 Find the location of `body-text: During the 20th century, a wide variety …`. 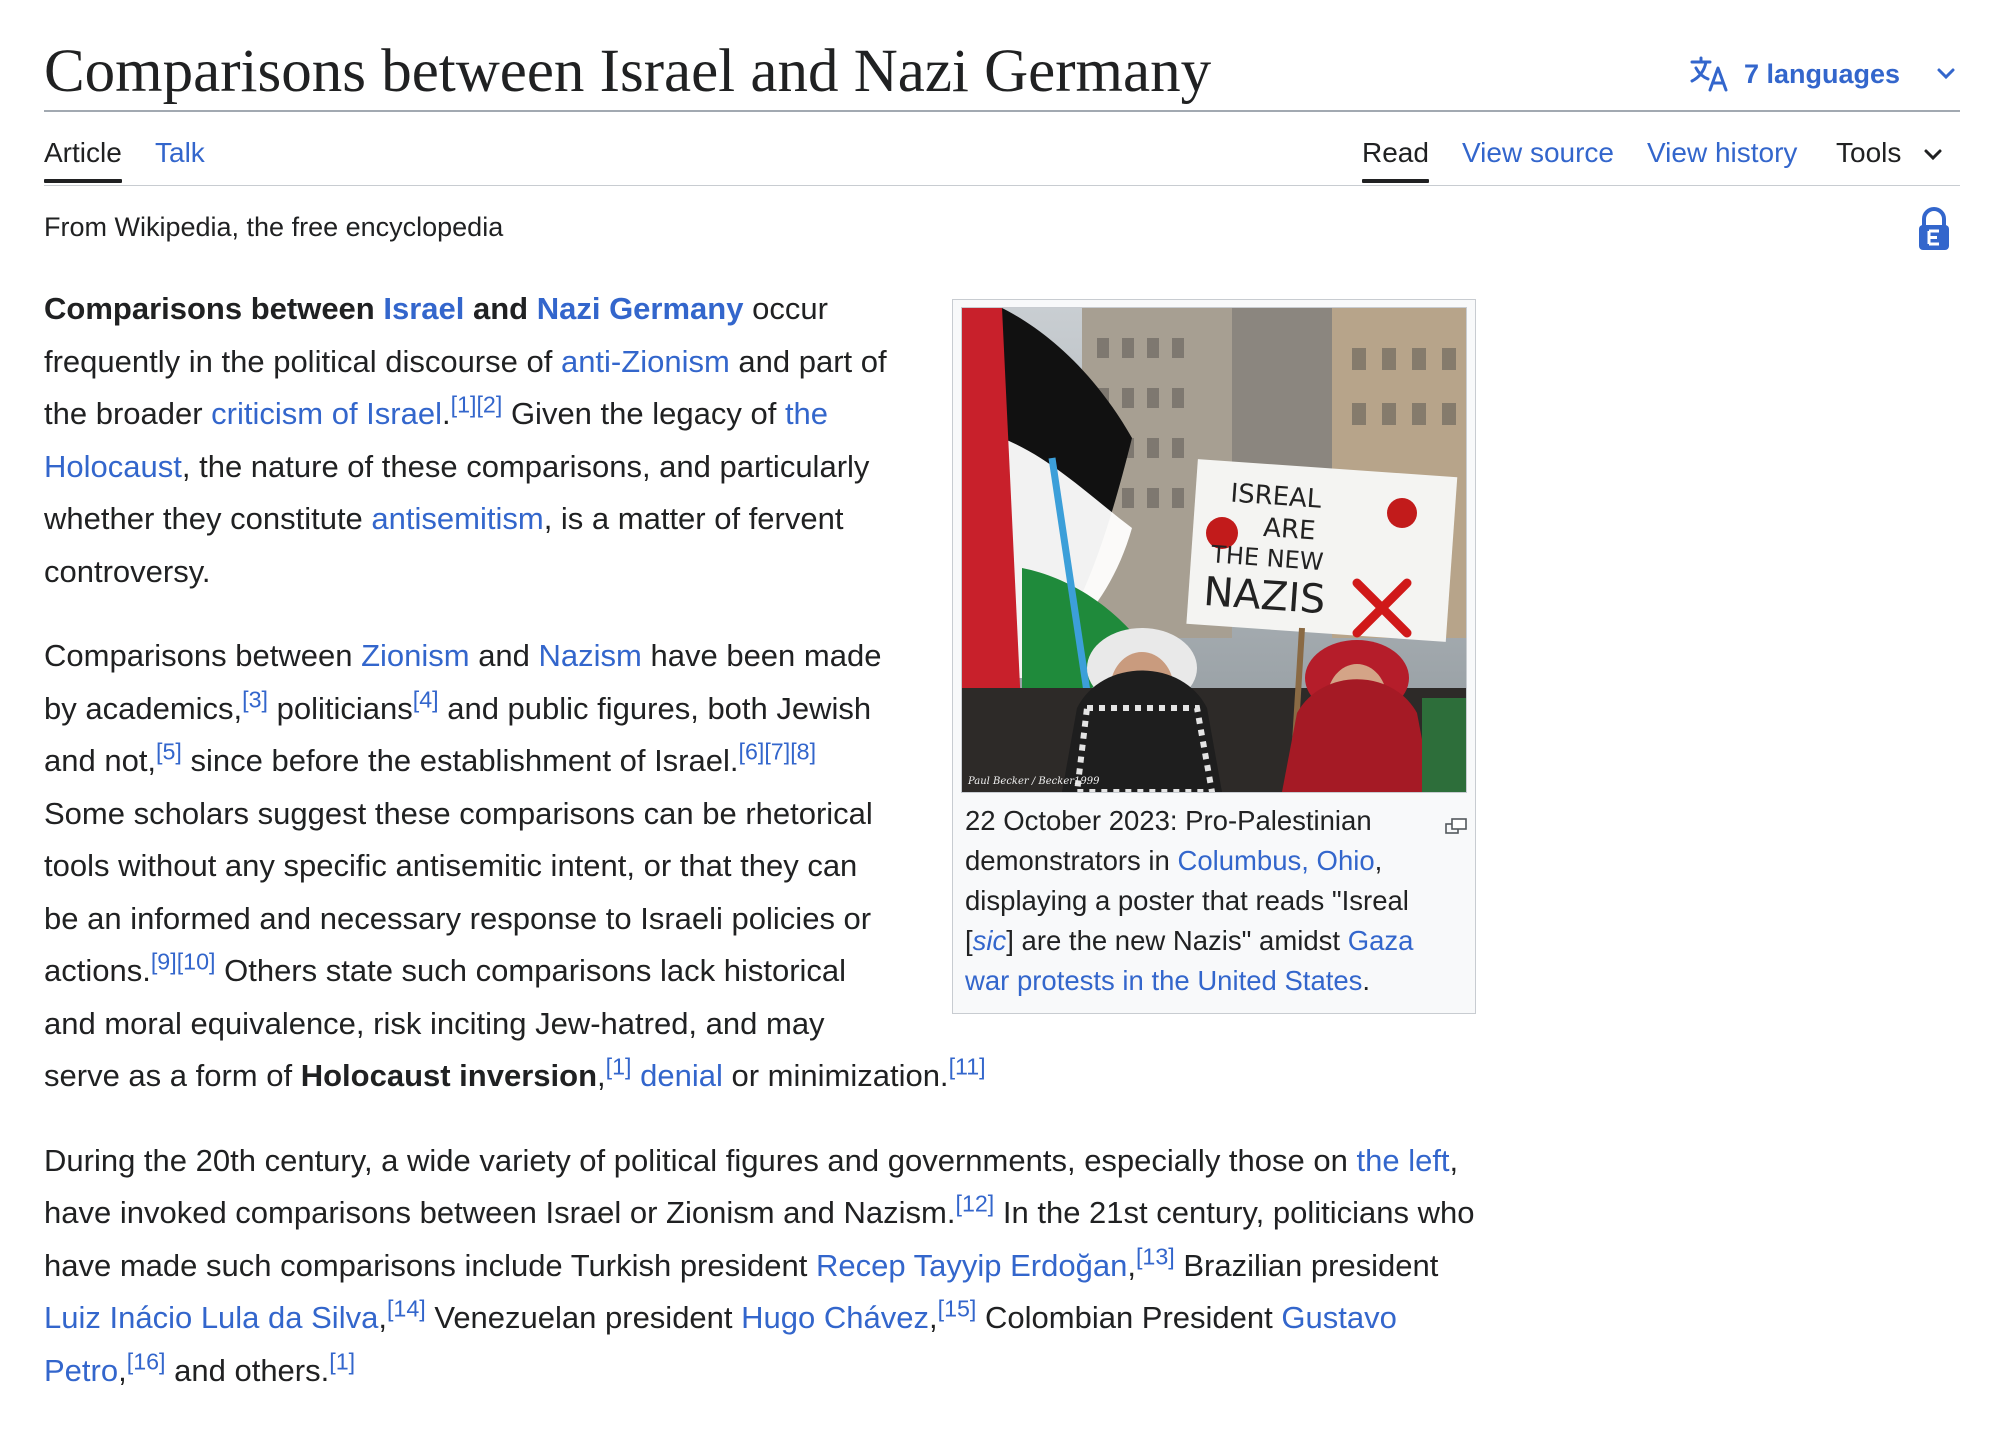

body-text: During the 20th century, a wide variety … is located at coordinates (700, 1160).